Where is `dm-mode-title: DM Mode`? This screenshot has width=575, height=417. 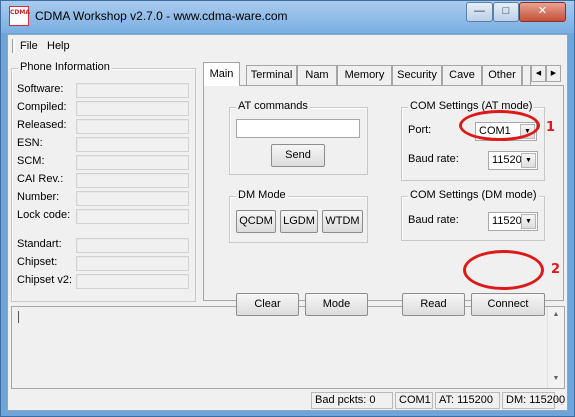
dm-mode-title: DM Mode is located at coordinates (262, 195).